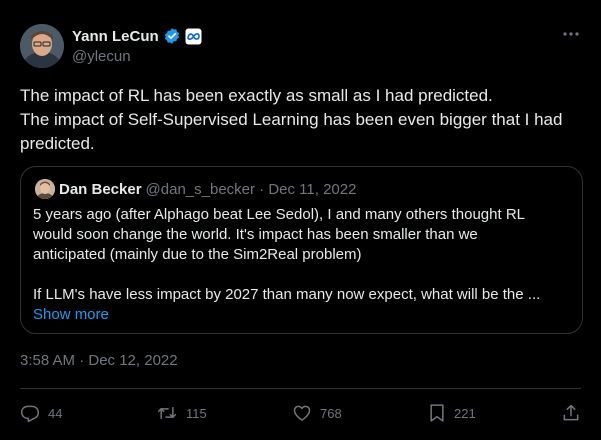 Image resolution: width=601 pixels, height=440 pixels. What do you see at coordinates (57, 143) in the screenshot?
I see `tweet-text-line: predicted.` at bounding box center [57, 143].